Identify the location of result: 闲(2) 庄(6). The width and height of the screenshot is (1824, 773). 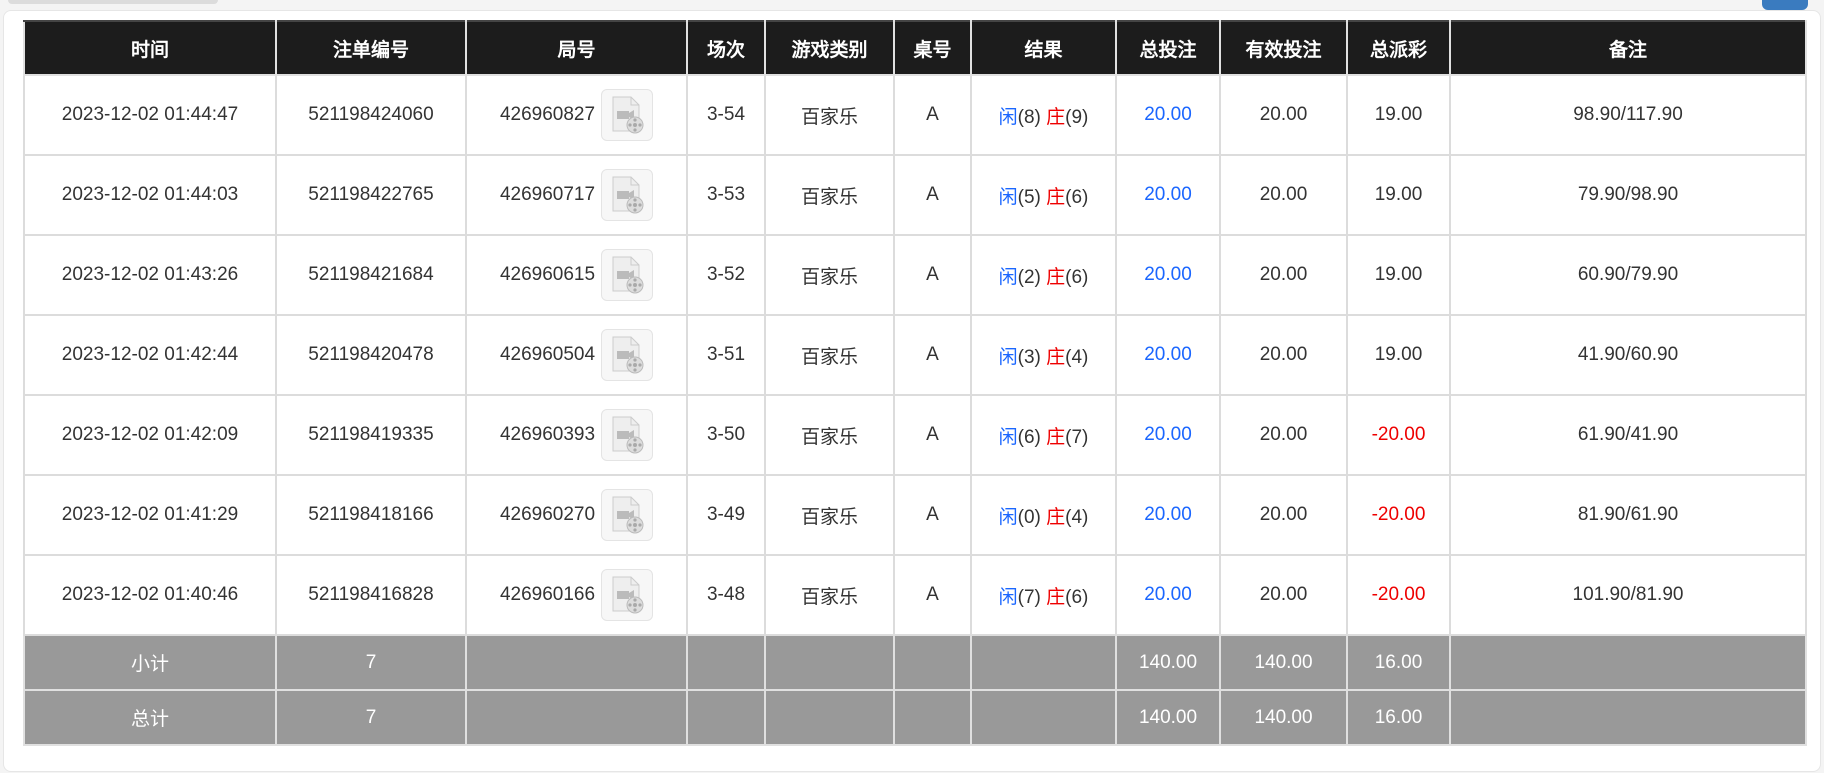
(1043, 275).